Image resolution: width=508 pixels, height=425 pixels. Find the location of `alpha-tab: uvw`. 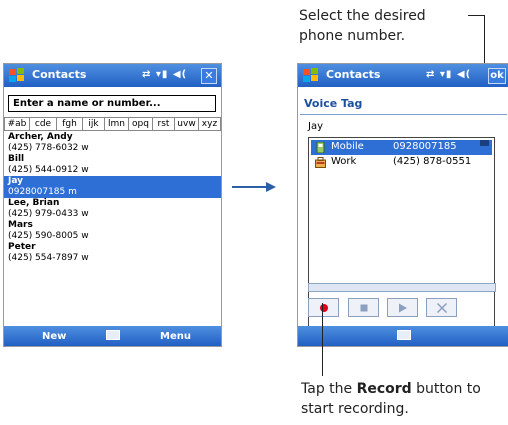

alpha-tab: uvw is located at coordinates (187, 124).